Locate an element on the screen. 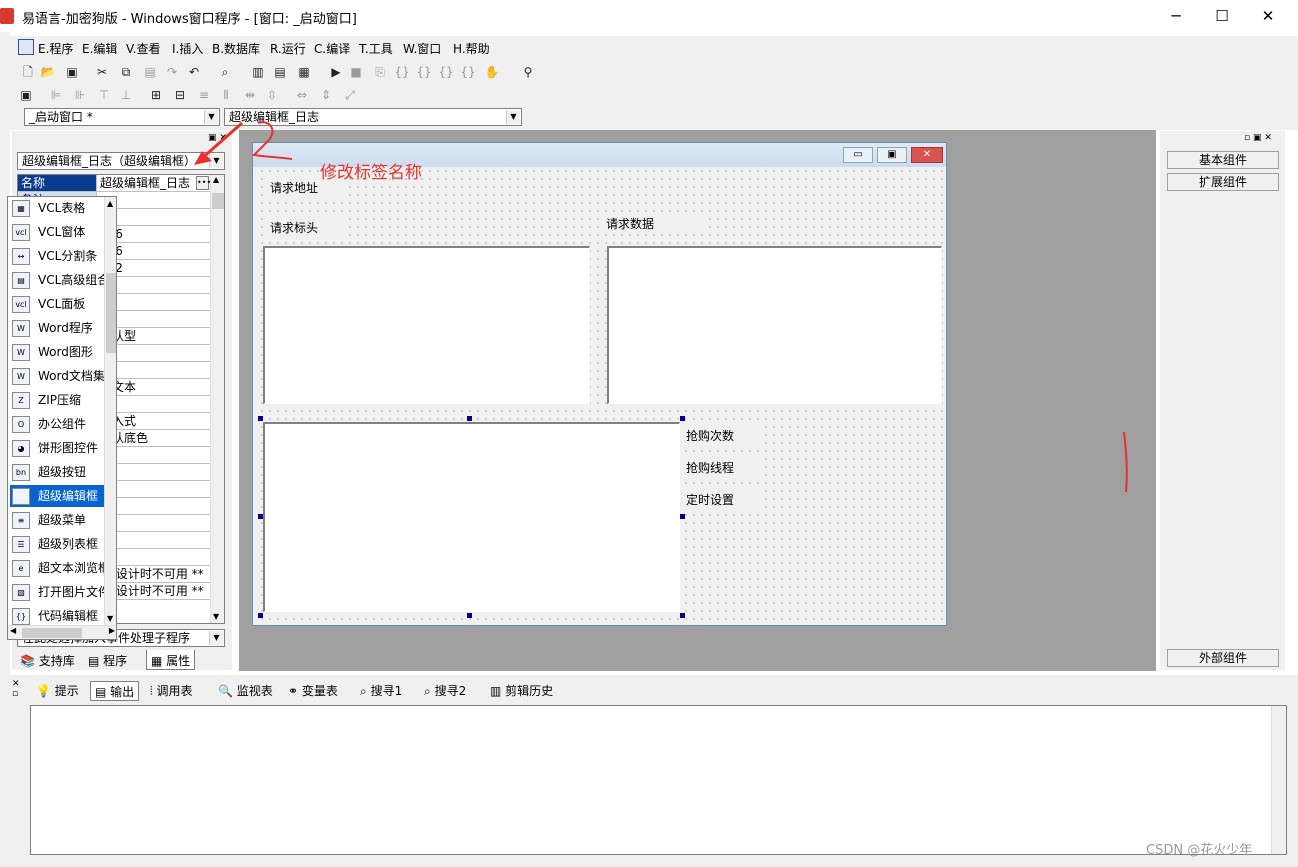 This screenshot has width=1298, height=867. menu-compile: C.编译 is located at coordinates (332, 48).